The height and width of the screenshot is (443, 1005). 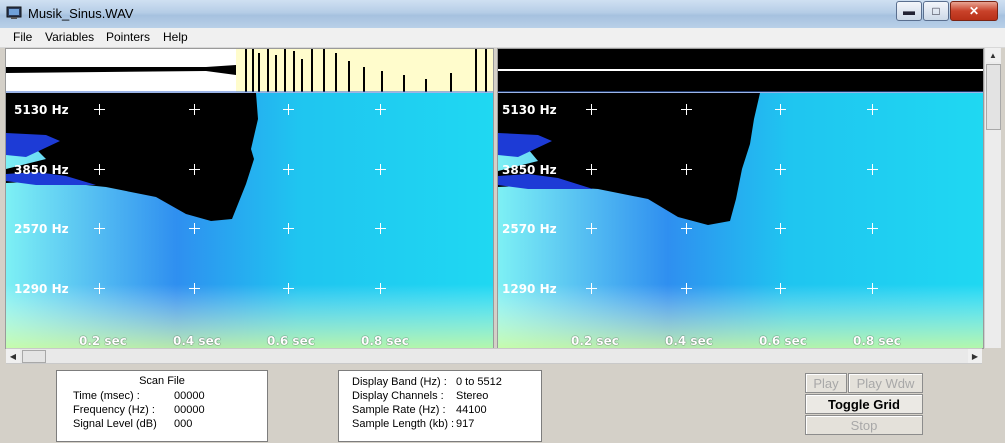 What do you see at coordinates (398, 396) in the screenshot?
I see `display-channels-label: Display Channels :` at bounding box center [398, 396].